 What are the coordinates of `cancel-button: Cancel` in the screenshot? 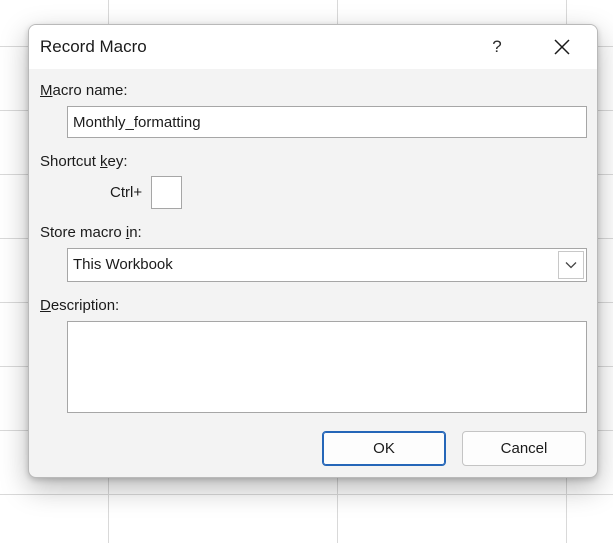 It's located at (524, 448).